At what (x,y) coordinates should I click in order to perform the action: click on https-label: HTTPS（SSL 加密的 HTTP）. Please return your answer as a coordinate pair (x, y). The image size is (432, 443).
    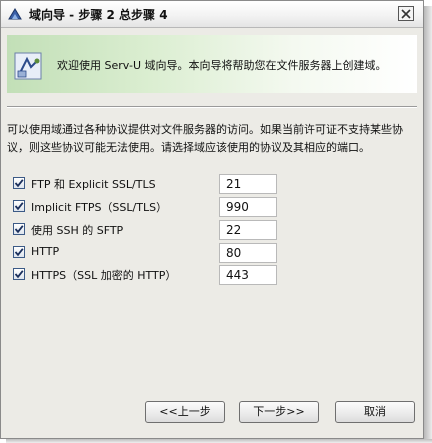
    Looking at the image, I should click on (104, 275).